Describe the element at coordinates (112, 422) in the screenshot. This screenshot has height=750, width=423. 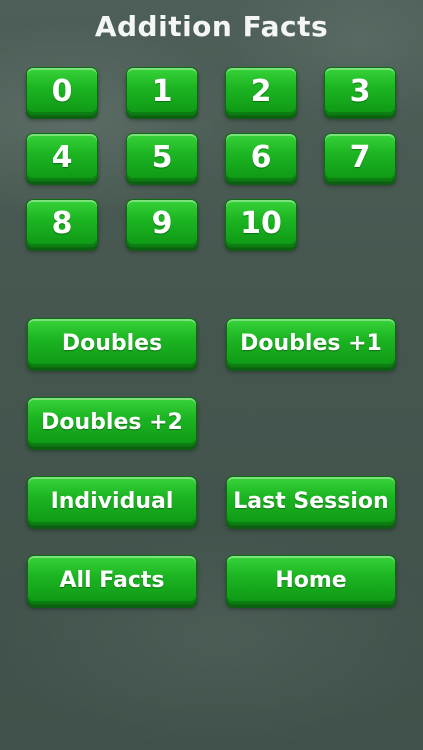
I see `doubles-plus-2-button: Doubles +2` at that location.